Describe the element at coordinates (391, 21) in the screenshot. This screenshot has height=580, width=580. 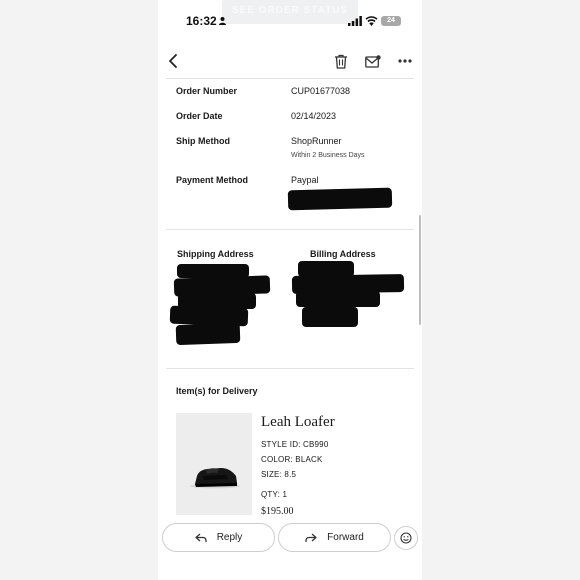
I see `battery-icon: 24` at that location.